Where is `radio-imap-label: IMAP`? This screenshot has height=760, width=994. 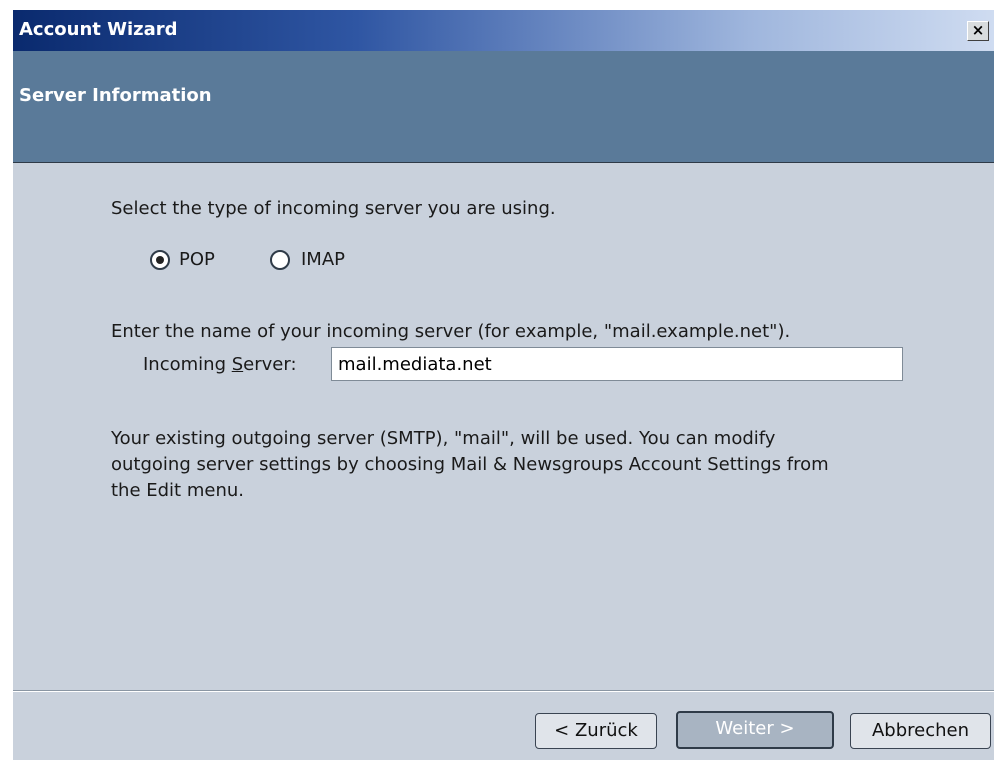
radio-imap-label: IMAP is located at coordinates (323, 259).